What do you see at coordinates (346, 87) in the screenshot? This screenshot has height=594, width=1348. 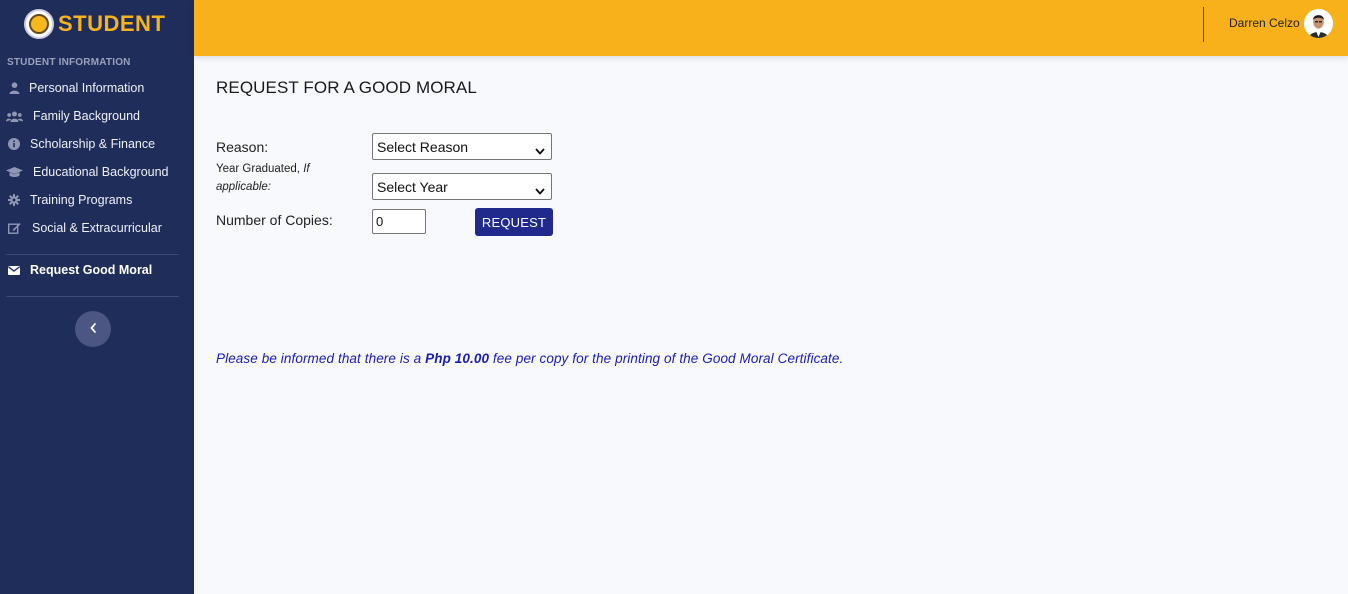 I see `page-title: REQUEST FOR A GOOD MORAL` at bounding box center [346, 87].